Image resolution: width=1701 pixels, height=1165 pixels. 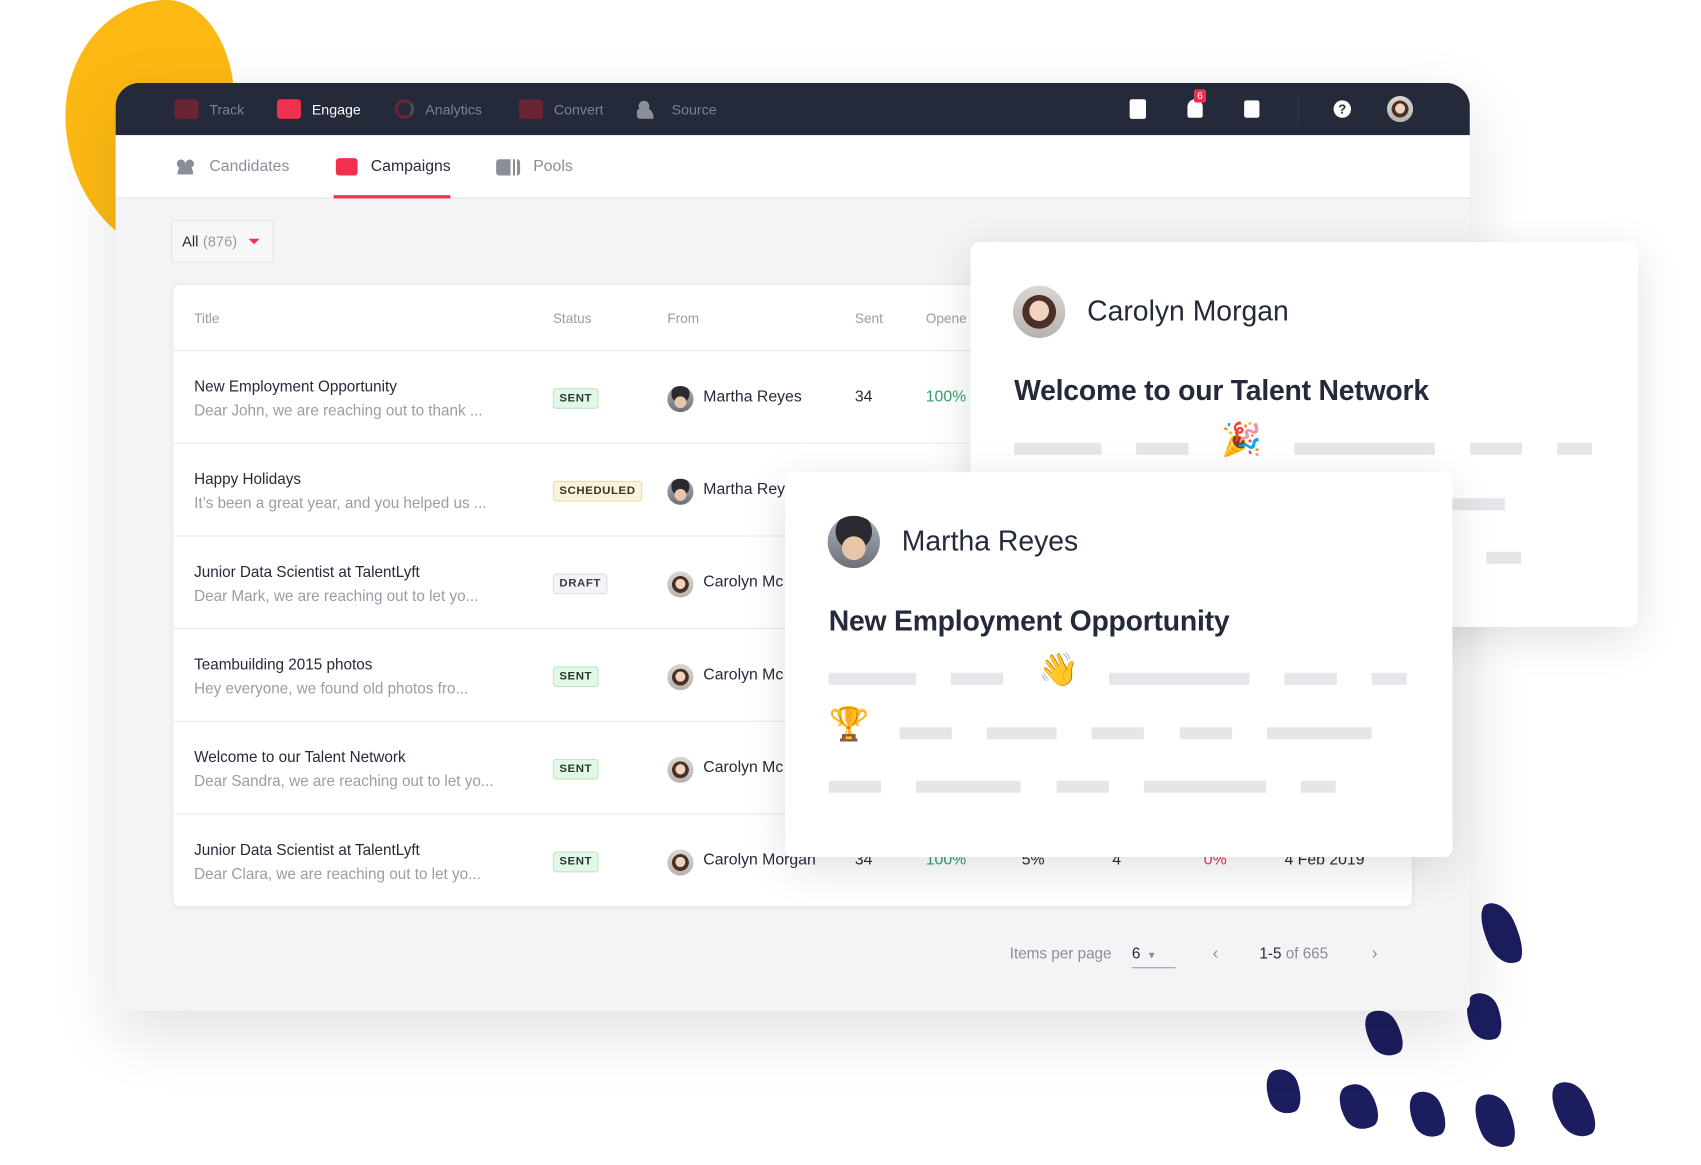 What do you see at coordinates (1400, 109) in the screenshot?
I see `user-avatar` at bounding box center [1400, 109].